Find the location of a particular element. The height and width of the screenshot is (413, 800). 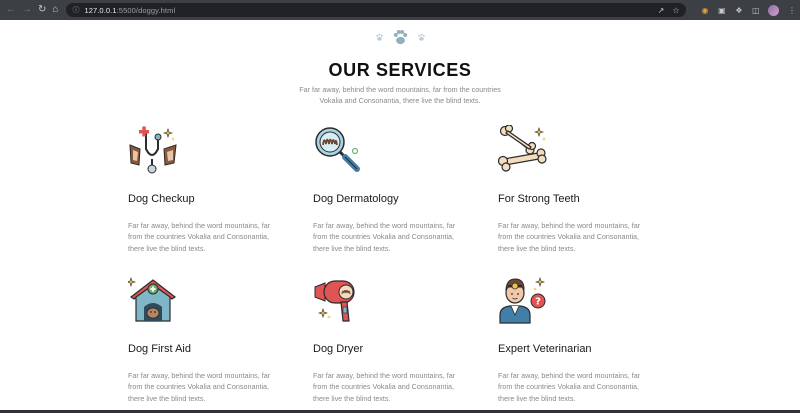

page-title: OUR SERVICES is located at coordinates (400, 70).